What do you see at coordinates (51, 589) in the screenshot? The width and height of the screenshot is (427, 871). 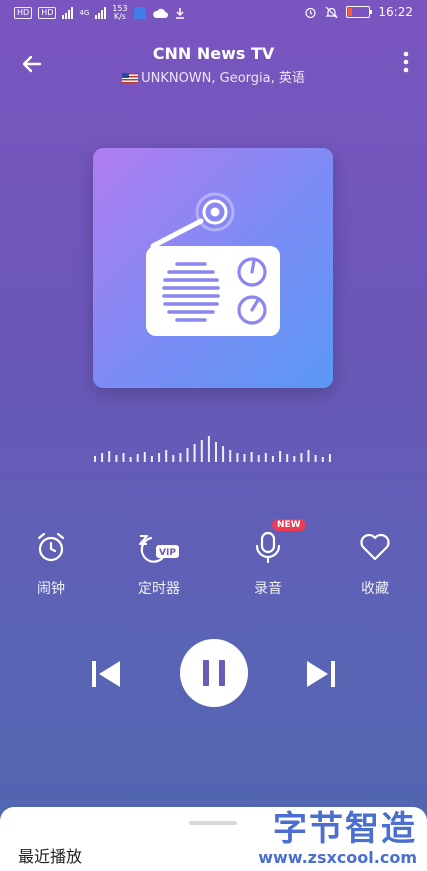 I see `alarm-label: 闹钟` at bounding box center [51, 589].